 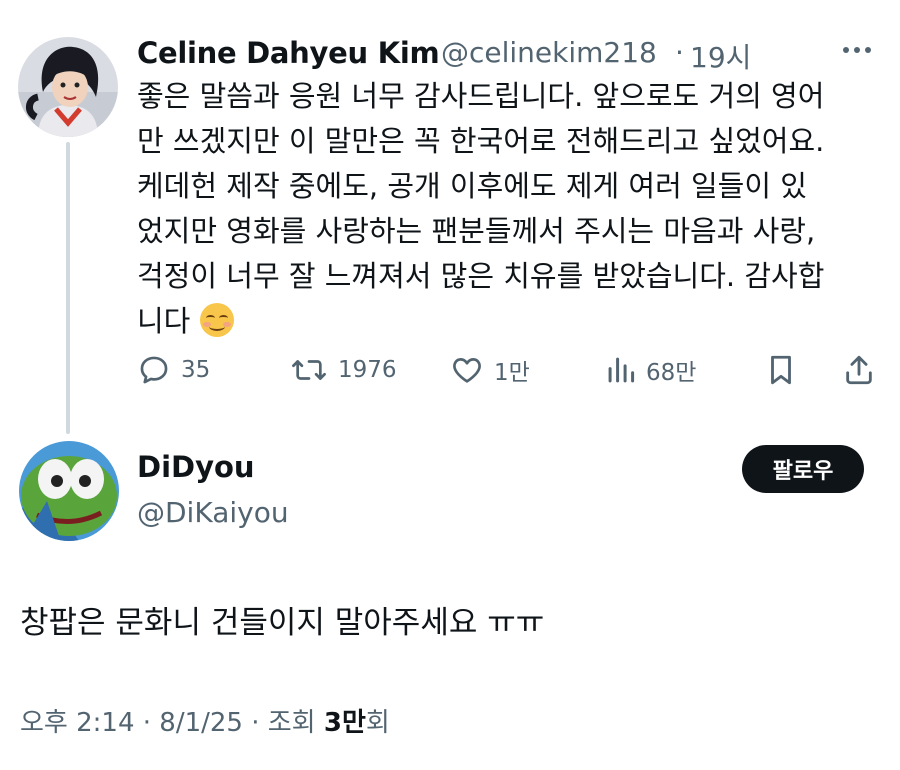 I want to click on tweet-text-line: 좋은 말씀과 응원 너무 감사드립니다. 앞으로도 거의 영어, so click(x=481, y=96).